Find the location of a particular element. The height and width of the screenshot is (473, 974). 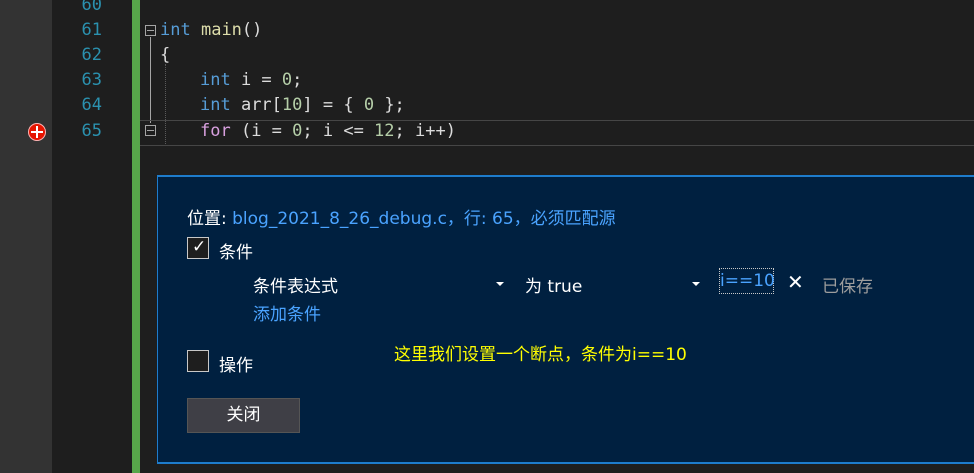

collapse-icon is located at coordinates (150, 30).